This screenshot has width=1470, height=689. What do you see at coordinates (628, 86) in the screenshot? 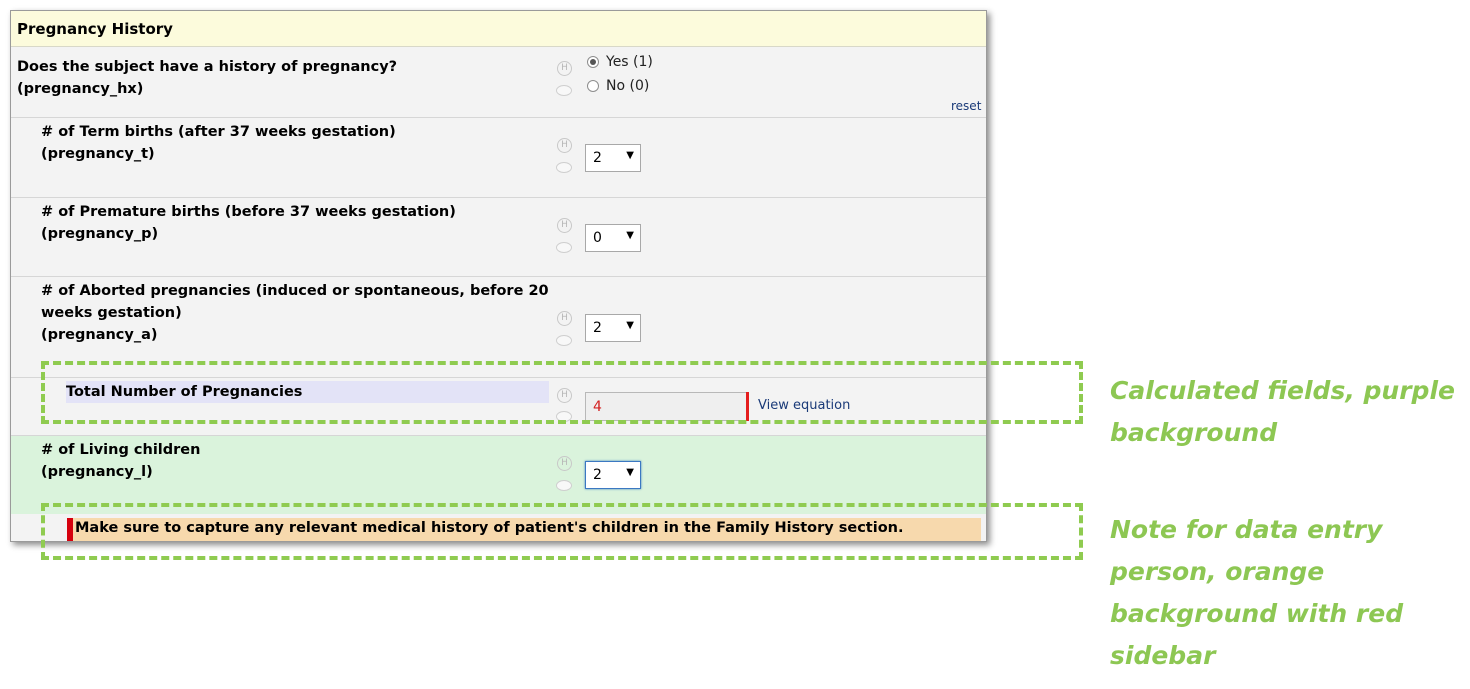
I see `radio-no-label: No (0)` at bounding box center [628, 86].